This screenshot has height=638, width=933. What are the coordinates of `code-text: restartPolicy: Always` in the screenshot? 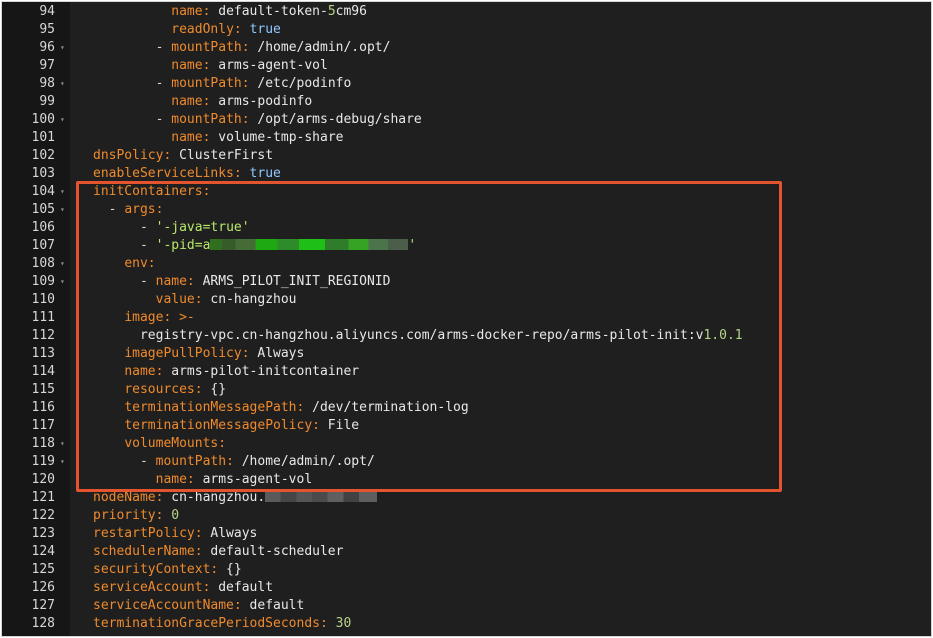 It's located at (175, 534).